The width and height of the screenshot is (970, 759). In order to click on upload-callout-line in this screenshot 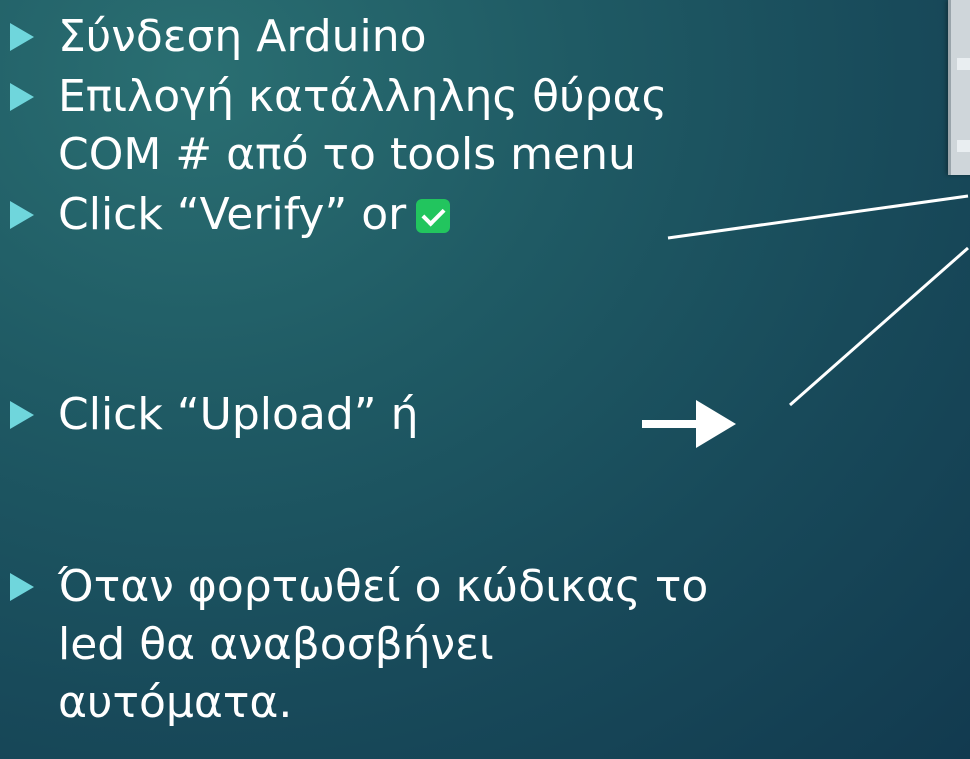, I will do `click(879, 326)`.